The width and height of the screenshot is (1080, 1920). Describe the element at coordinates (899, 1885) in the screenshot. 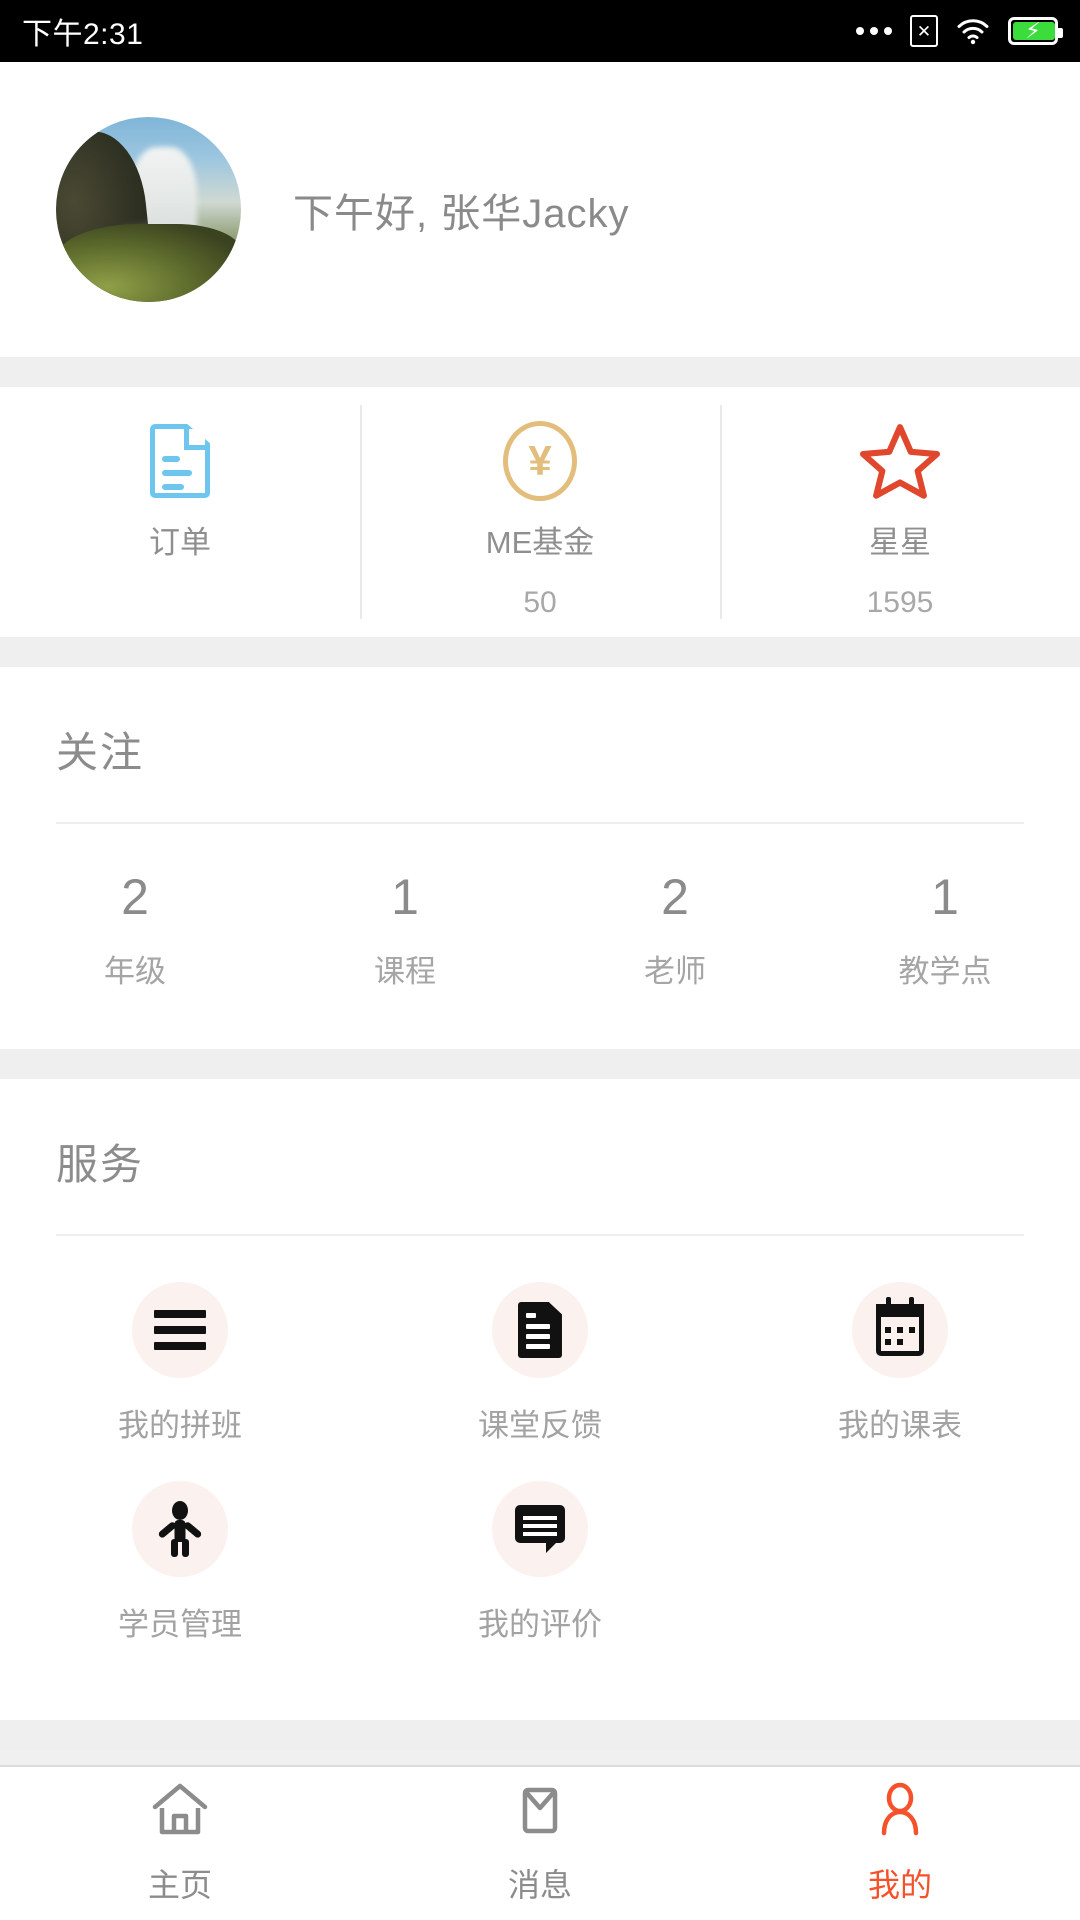

I see `tab-label: 我的` at that location.